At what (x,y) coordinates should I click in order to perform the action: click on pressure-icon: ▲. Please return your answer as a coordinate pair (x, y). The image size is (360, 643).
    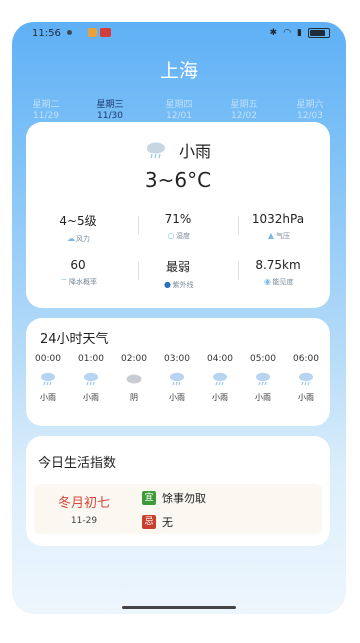
    Looking at the image, I should click on (271, 235).